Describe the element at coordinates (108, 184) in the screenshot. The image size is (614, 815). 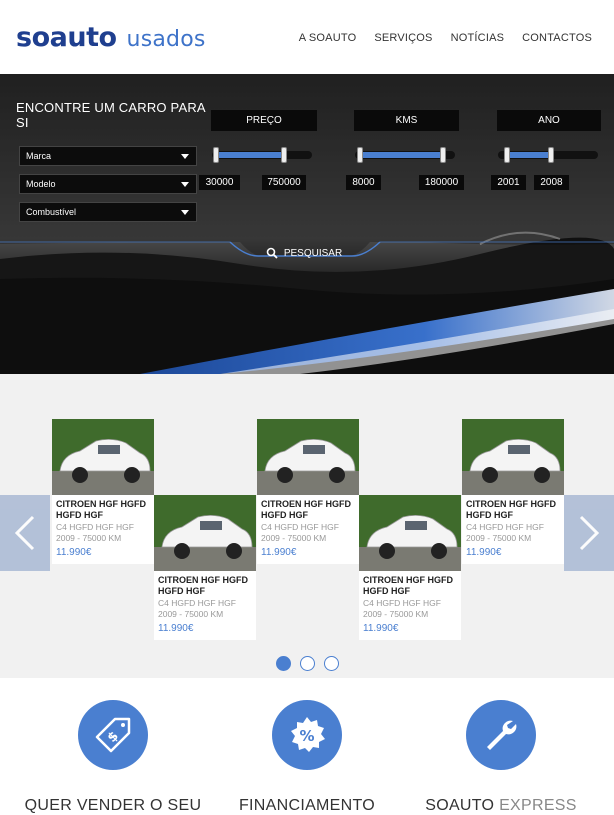
I see `model-select: Modelo` at that location.